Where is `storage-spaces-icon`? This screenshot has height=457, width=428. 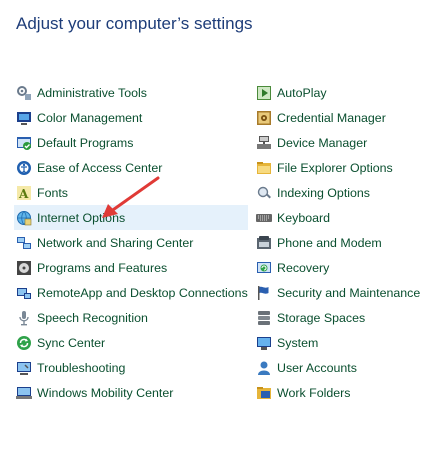 storage-spaces-icon is located at coordinates (264, 318).